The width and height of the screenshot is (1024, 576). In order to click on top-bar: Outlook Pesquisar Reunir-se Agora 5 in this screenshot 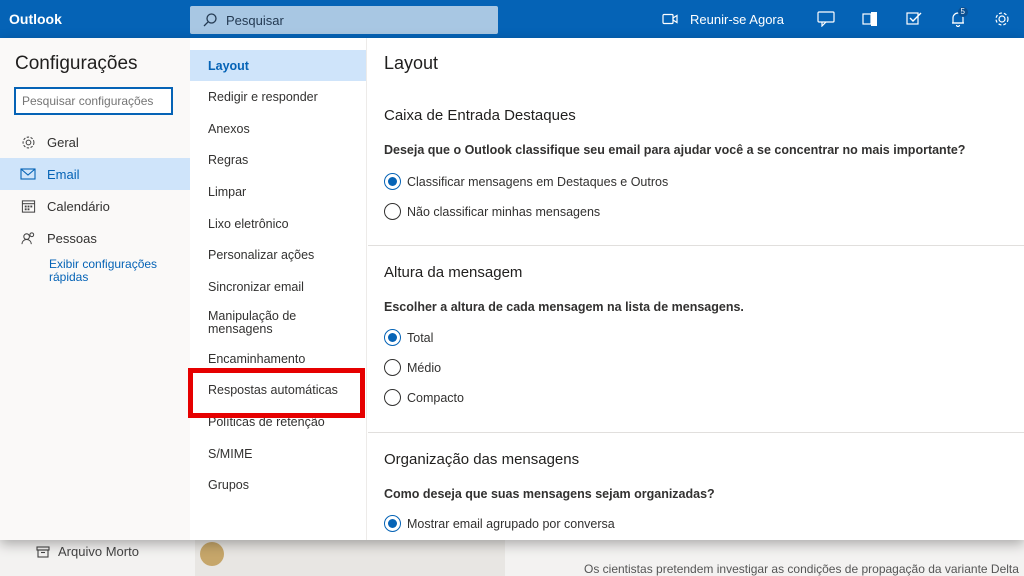, I will do `click(512, 19)`.